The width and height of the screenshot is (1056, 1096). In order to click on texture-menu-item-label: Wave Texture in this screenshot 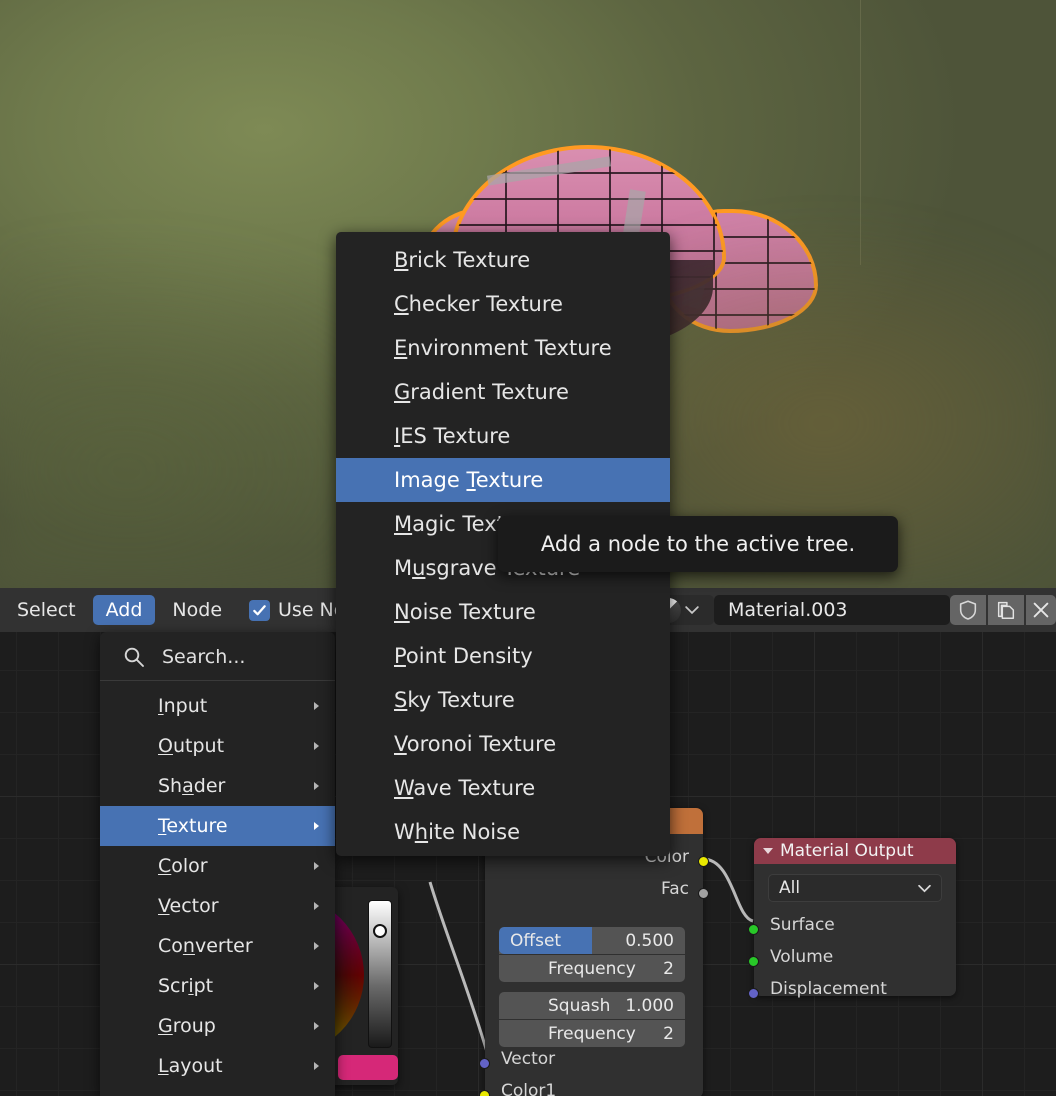, I will do `click(465, 788)`.